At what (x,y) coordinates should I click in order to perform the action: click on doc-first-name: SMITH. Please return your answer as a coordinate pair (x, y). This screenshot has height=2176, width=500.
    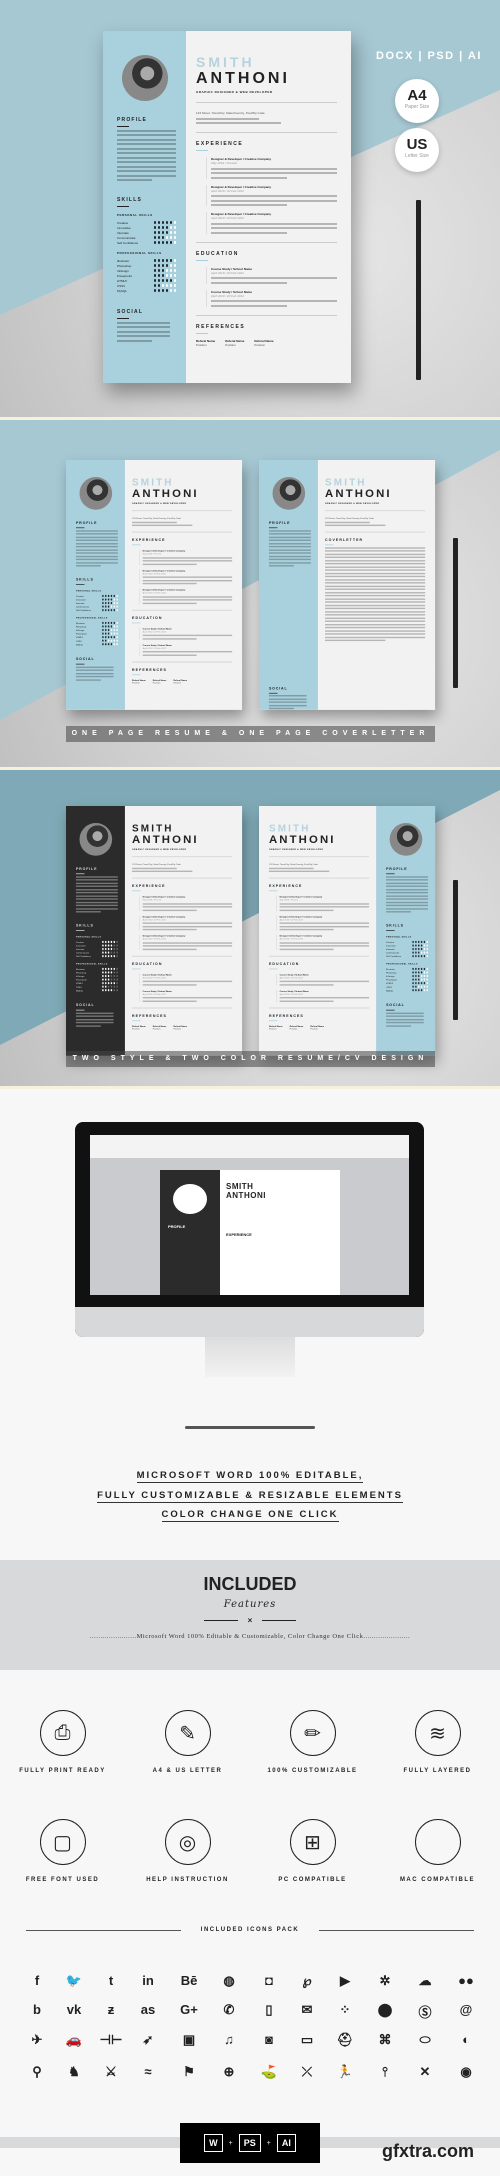
    Looking at the image, I should click on (240, 1186).